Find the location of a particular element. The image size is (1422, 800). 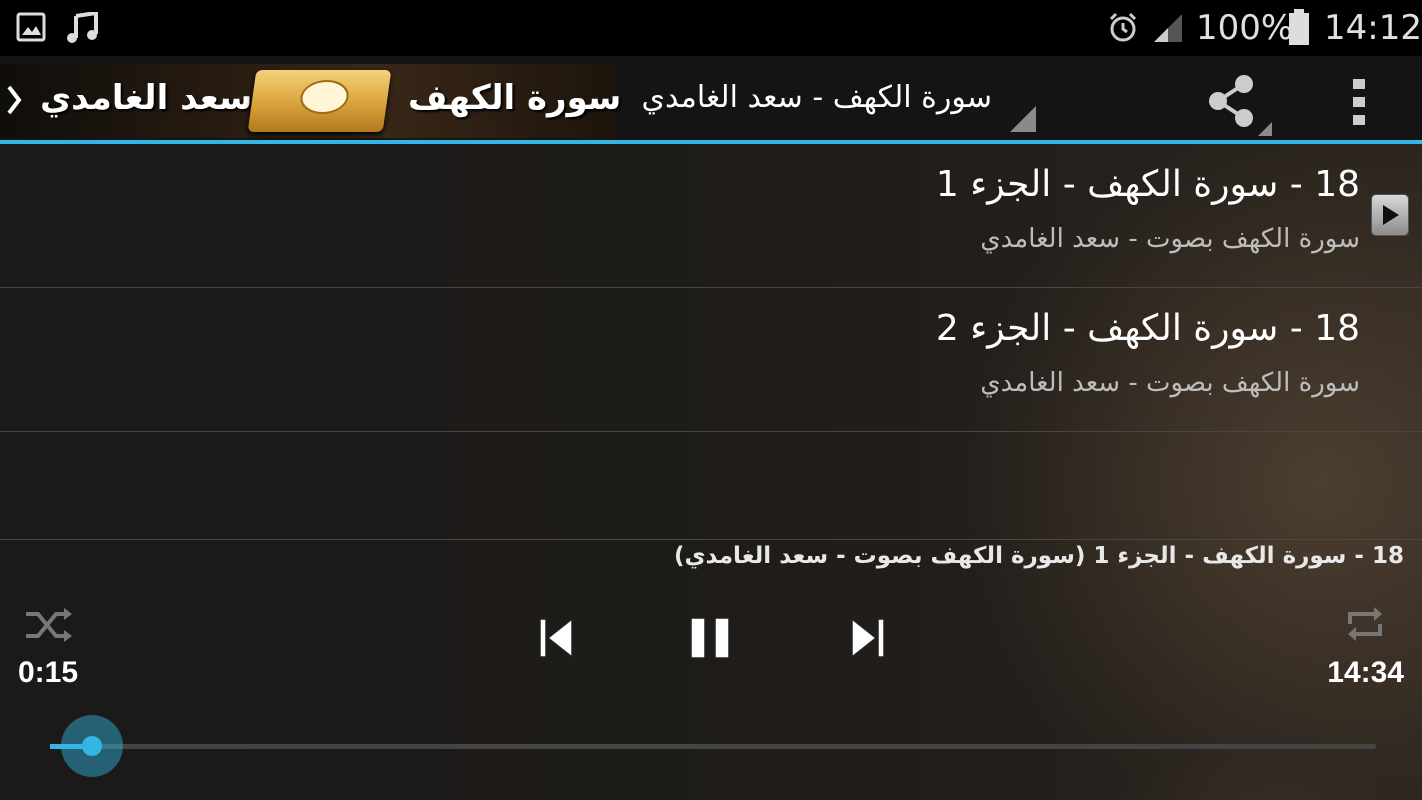

status-bar: 100% 14:12 is located at coordinates (711, 28).